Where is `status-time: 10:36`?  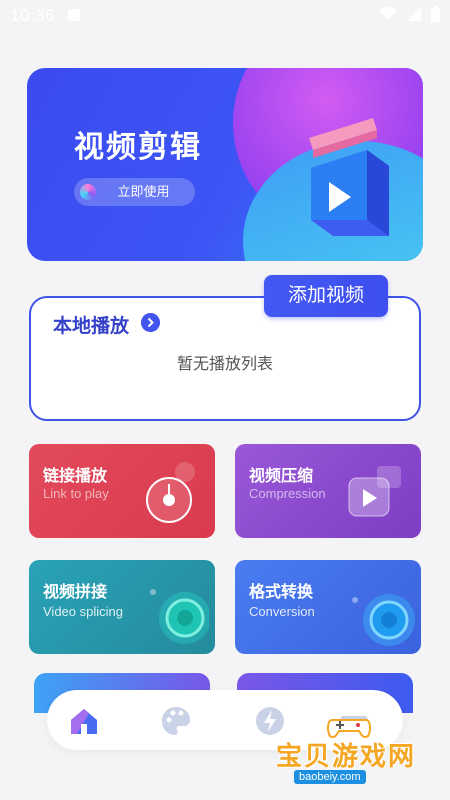
status-time: 10:36 is located at coordinates (33, 15).